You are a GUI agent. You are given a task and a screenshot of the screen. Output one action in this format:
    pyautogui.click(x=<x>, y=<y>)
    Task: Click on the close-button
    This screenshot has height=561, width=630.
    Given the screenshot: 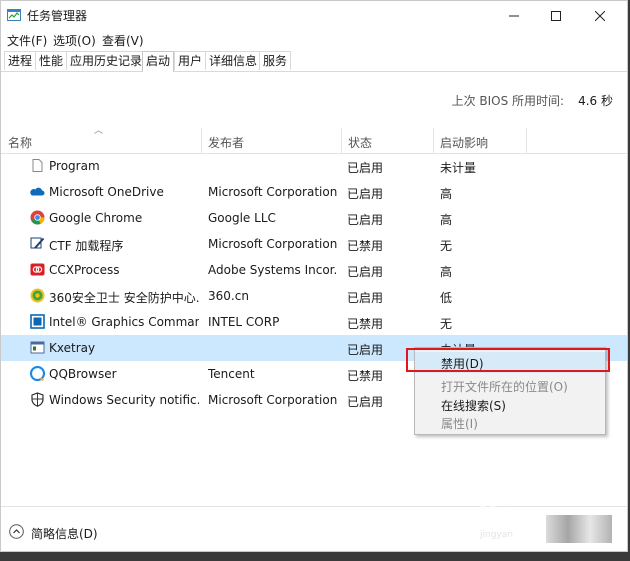 What is the action you would take?
    pyautogui.click(x=600, y=15)
    